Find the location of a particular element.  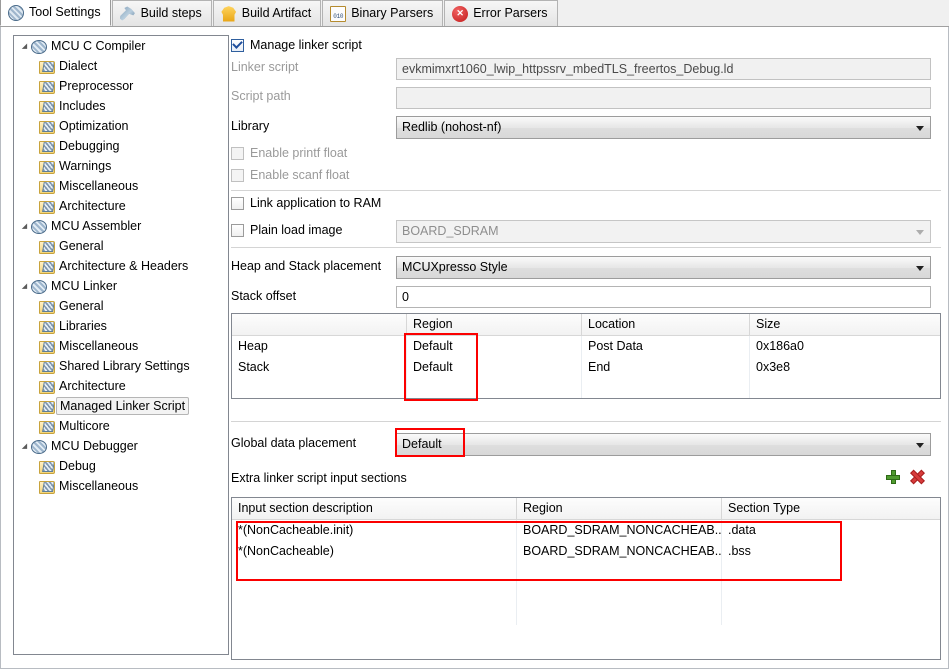

manage-linker-script-row: Manage linker script is located at coordinates (296, 45).